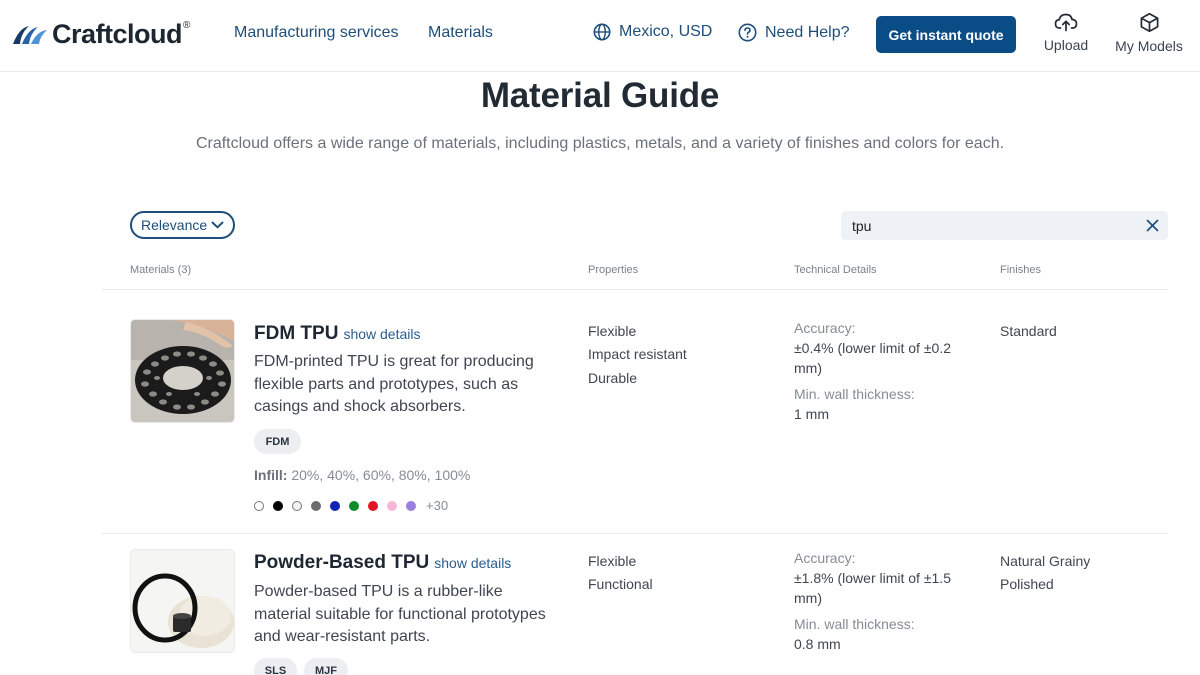  Describe the element at coordinates (1027, 584) in the screenshot. I see `finish-item: Polished` at that location.